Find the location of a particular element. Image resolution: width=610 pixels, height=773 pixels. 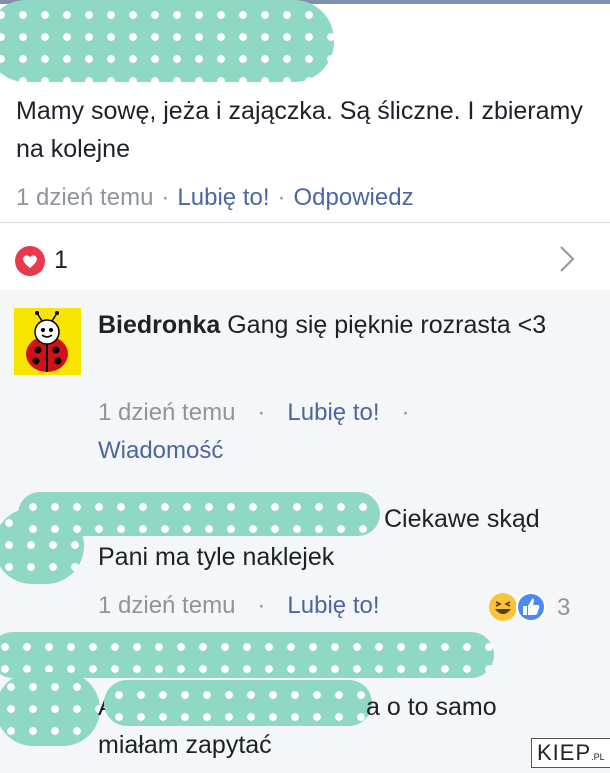

comment-body: Pani ma tyle naklejek is located at coordinates (216, 557).